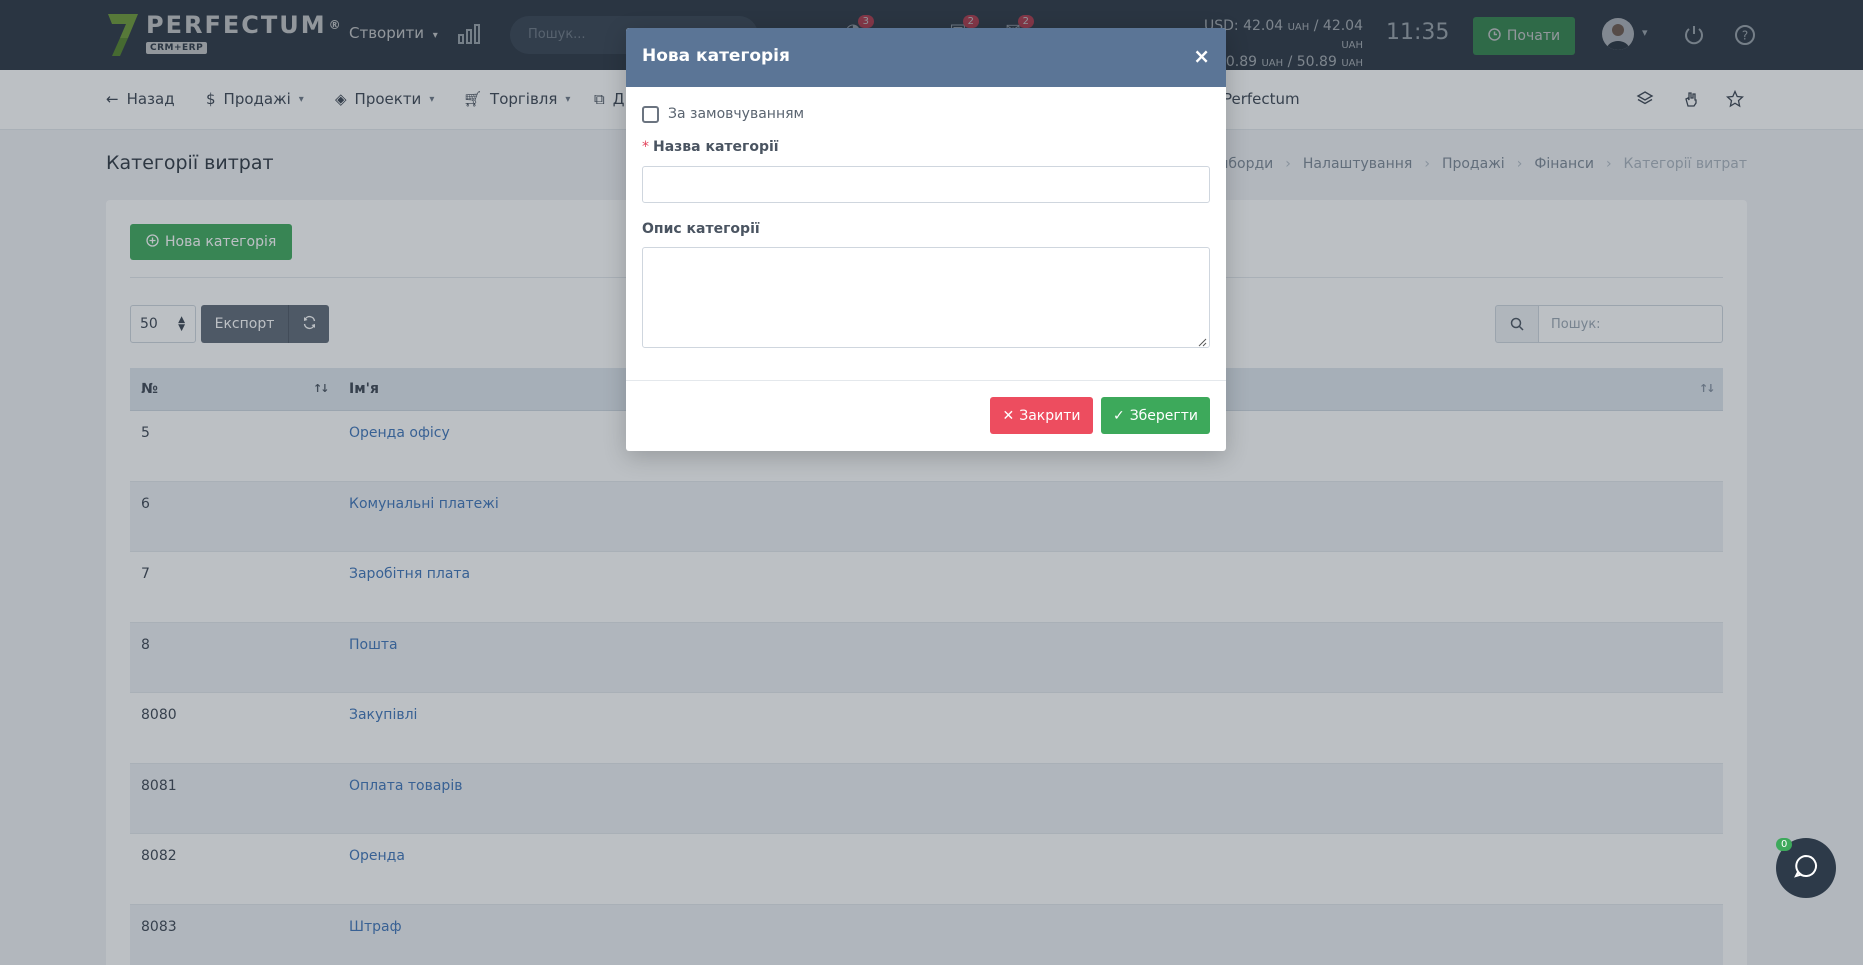 This screenshot has height=965, width=1863. I want to click on category-name-label-text: Назва категорії, so click(716, 147).